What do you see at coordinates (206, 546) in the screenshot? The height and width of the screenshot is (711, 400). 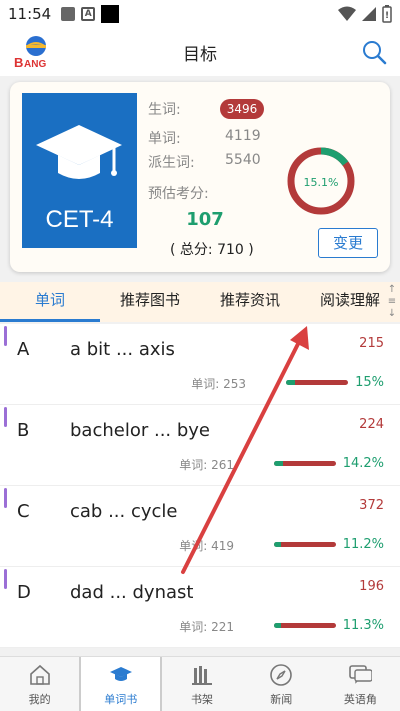 I see `row-word-count: 单词: 419` at bounding box center [206, 546].